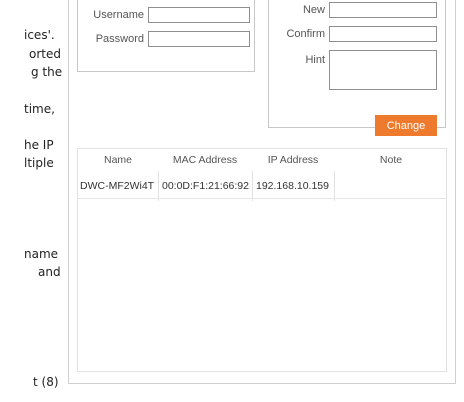 The height and width of the screenshot is (402, 464). Describe the element at coordinates (315, 60) in the screenshot. I see `hint-label: Hint` at that location.